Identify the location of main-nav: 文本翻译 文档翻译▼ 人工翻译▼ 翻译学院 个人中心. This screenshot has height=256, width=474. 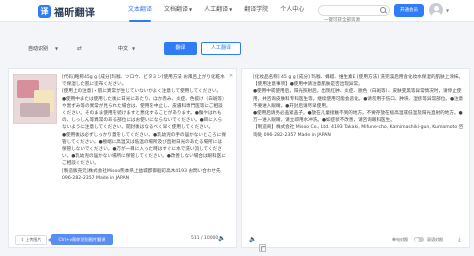
(222, 11).